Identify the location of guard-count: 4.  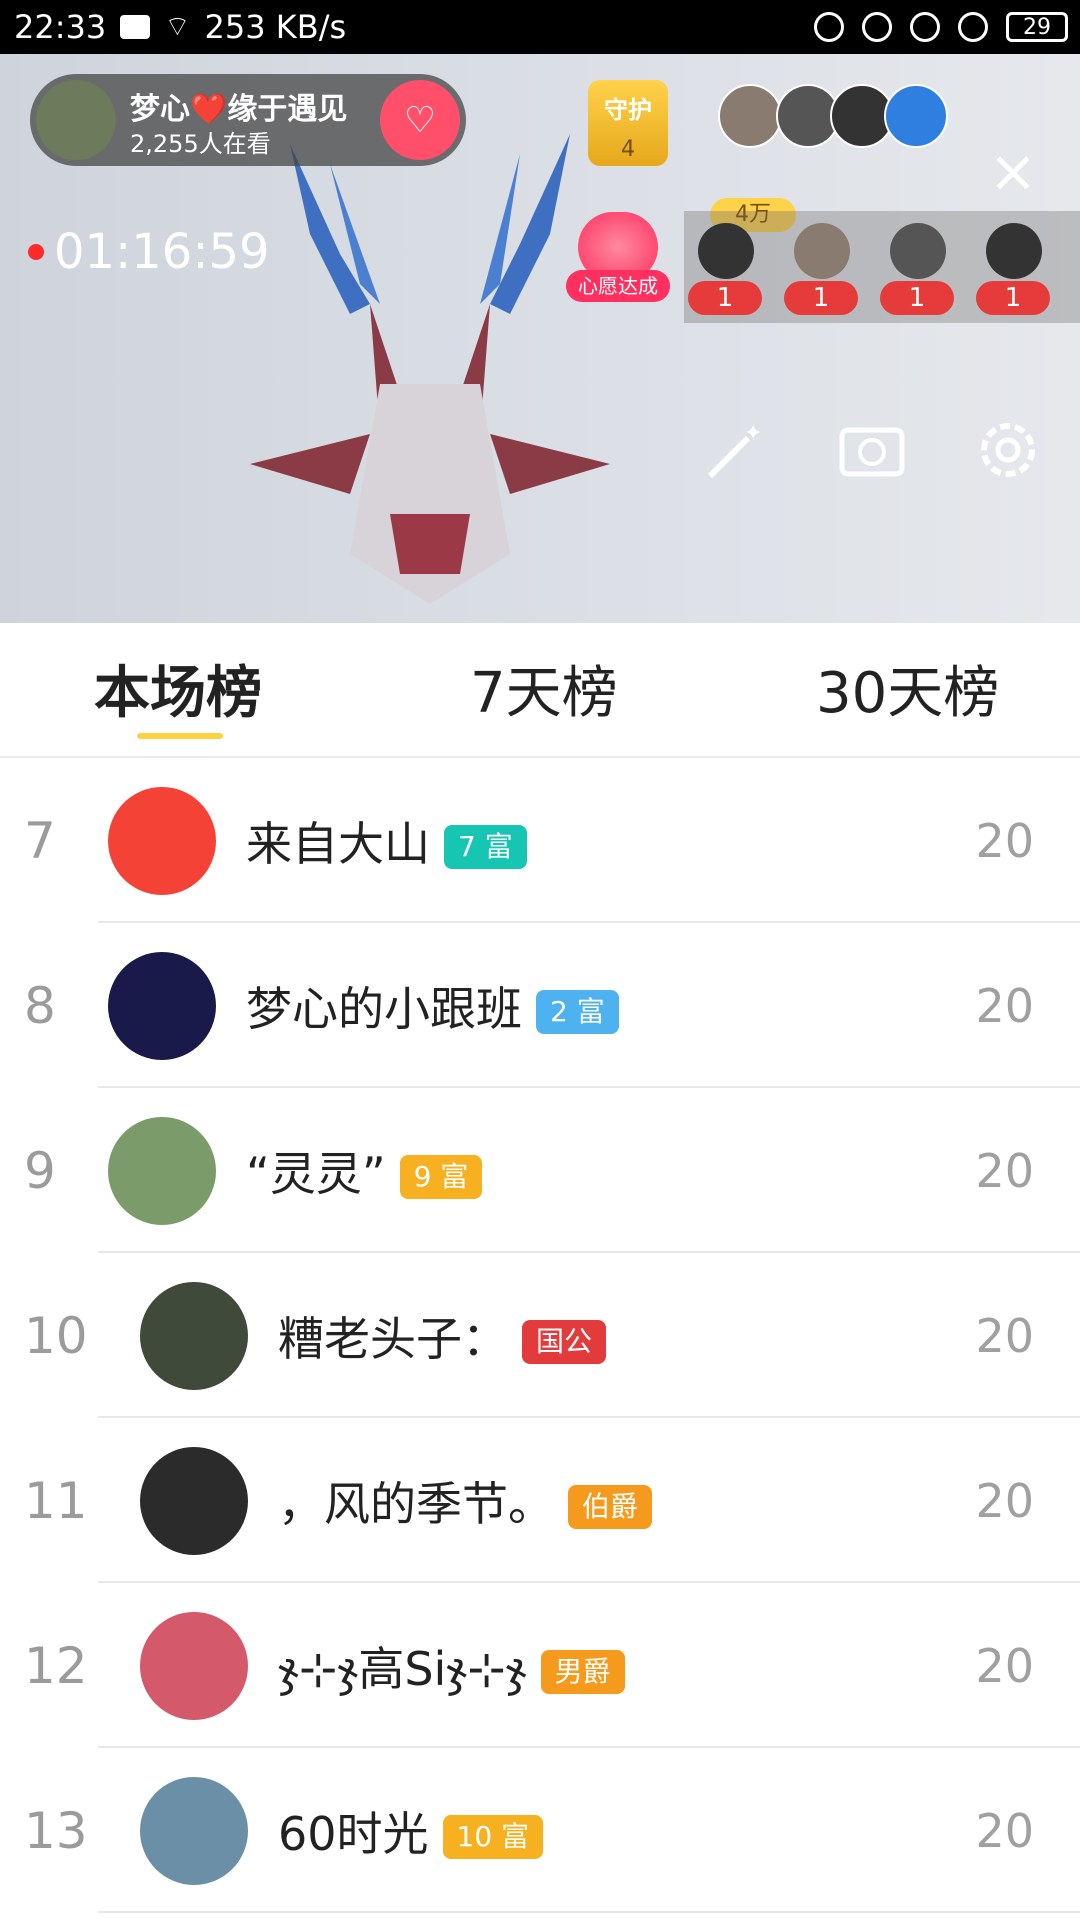
(628, 149).